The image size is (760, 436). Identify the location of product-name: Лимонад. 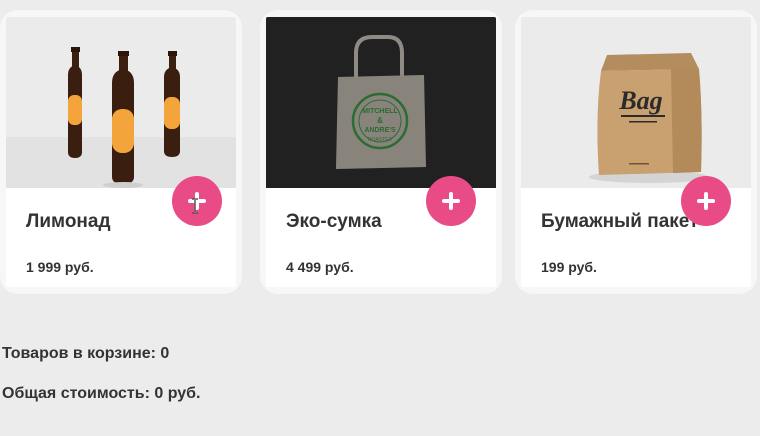
(68, 221).